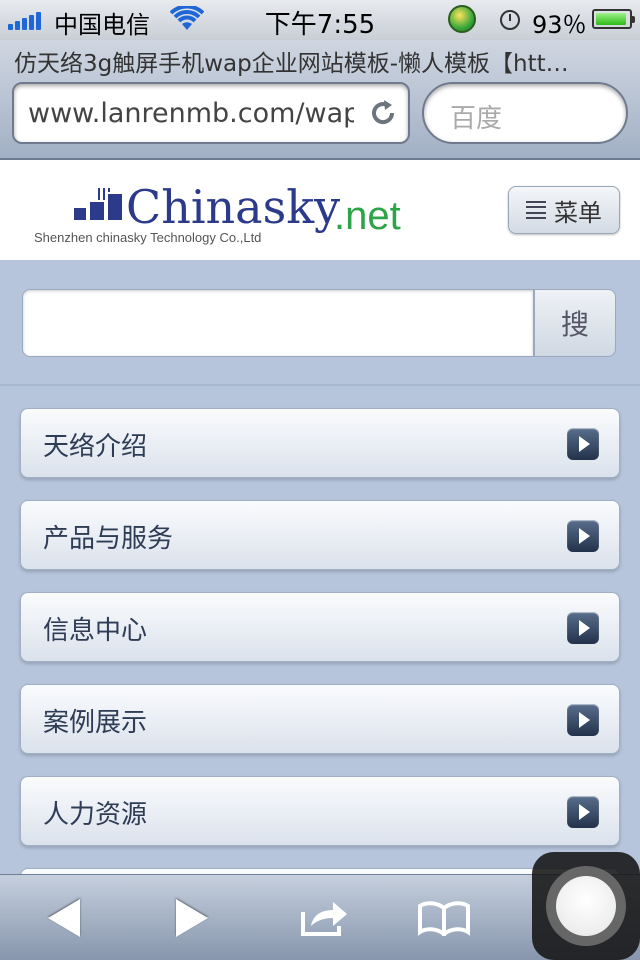 The width and height of the screenshot is (640, 960). I want to click on forward-button, so click(192, 917).